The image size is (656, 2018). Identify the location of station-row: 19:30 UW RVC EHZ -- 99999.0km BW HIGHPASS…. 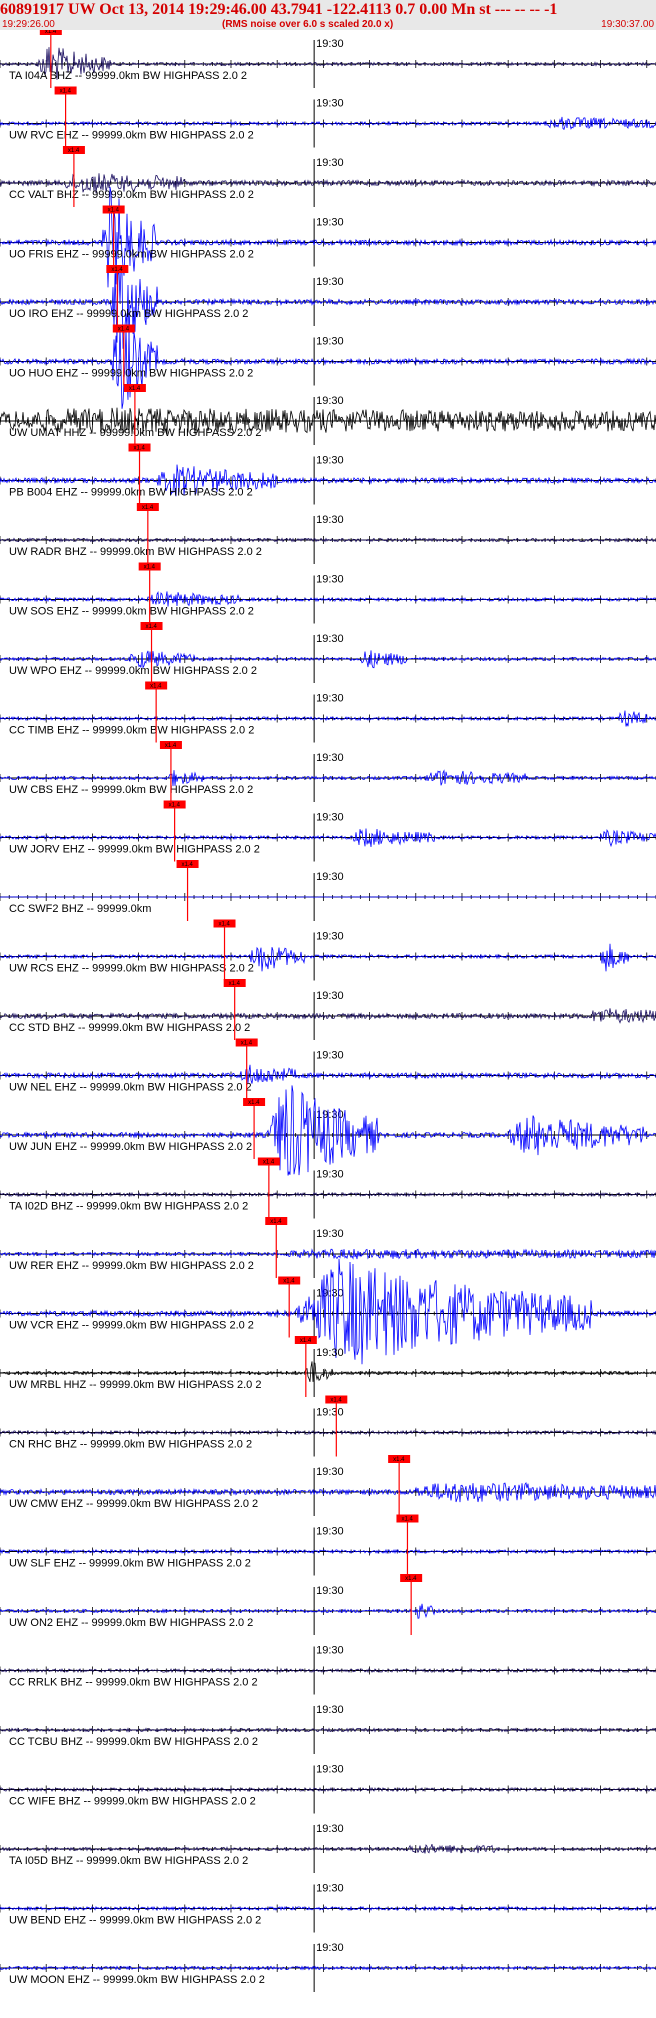
(328, 117).